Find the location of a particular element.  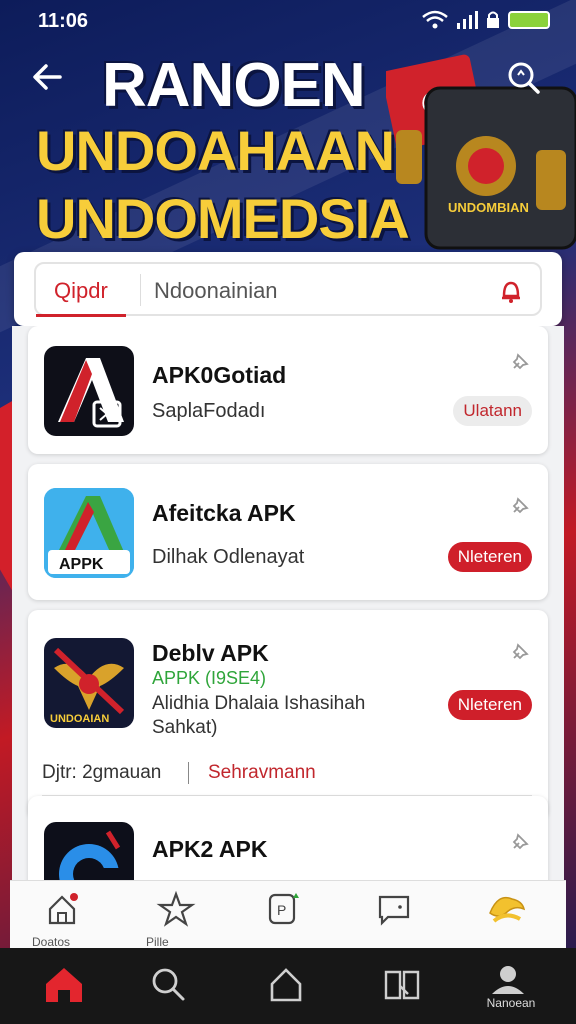

tab-p: P is located at coordinates (282, 917).